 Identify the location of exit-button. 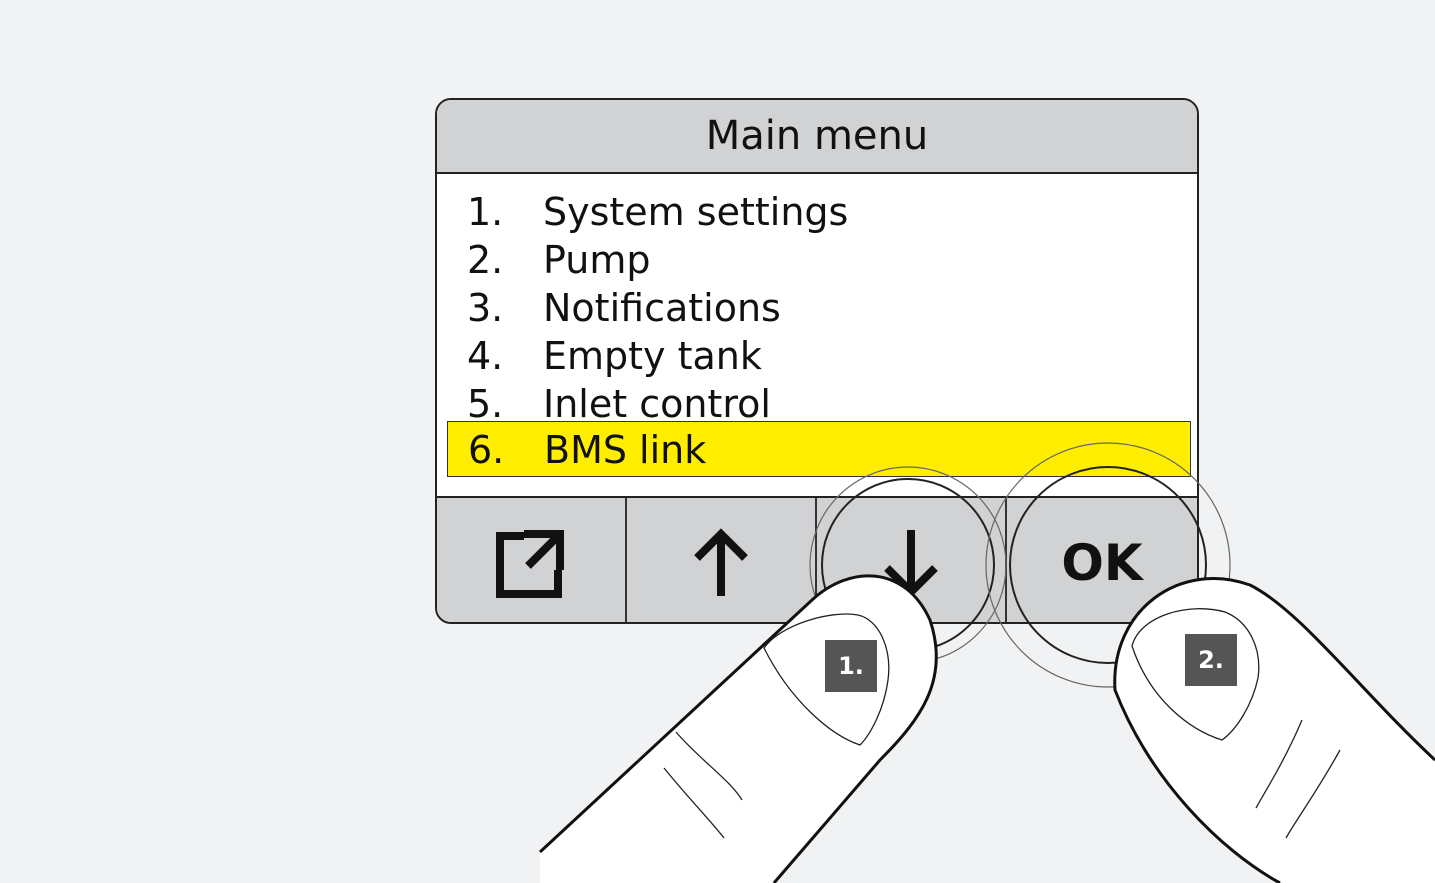
(532, 560).